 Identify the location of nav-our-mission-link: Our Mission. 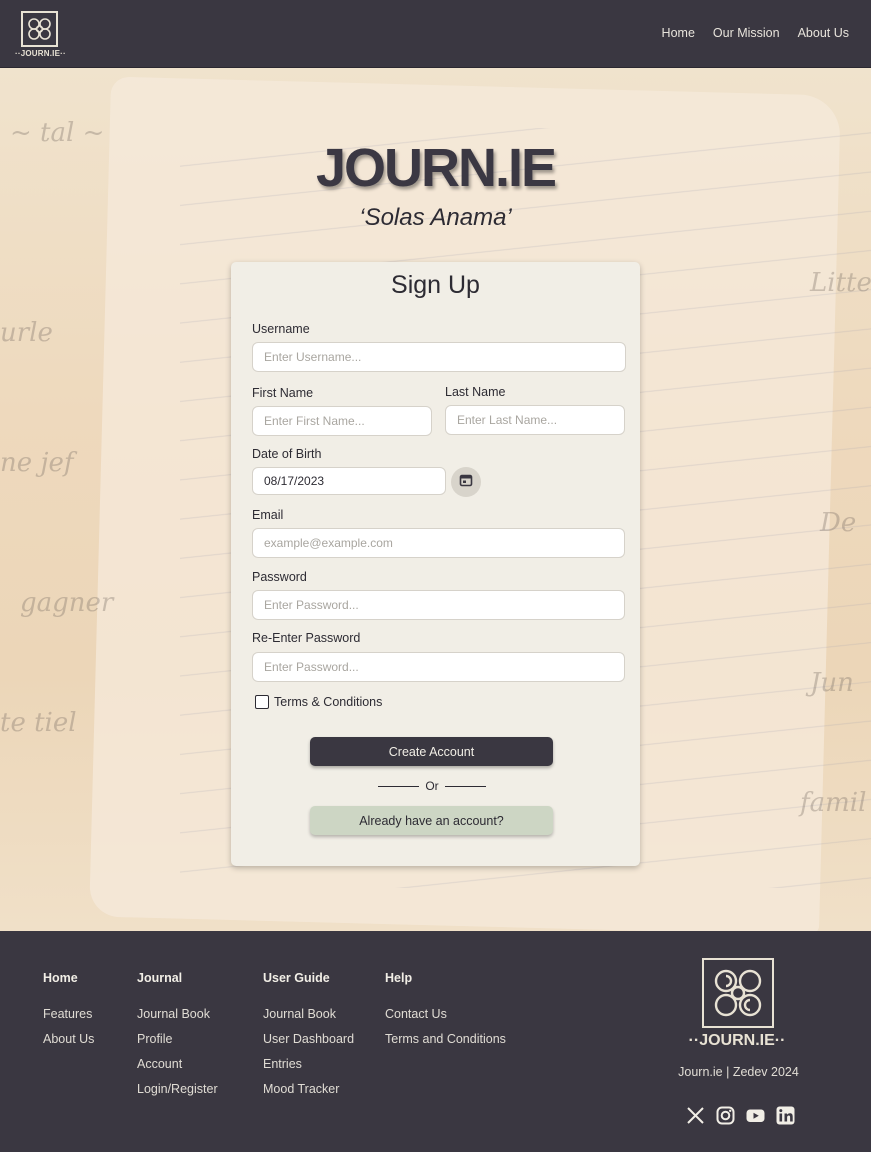
(746, 33).